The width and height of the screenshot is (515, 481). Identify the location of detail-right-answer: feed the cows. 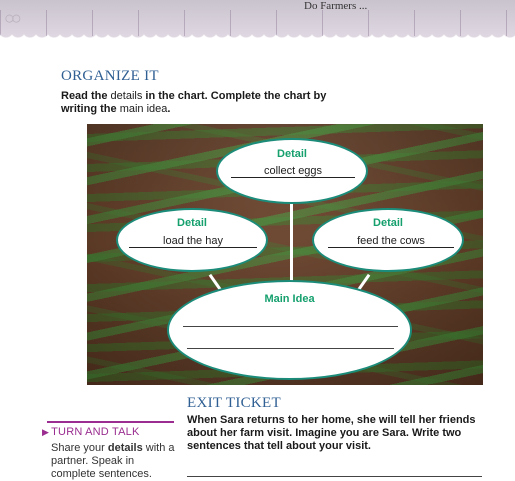
(391, 241).